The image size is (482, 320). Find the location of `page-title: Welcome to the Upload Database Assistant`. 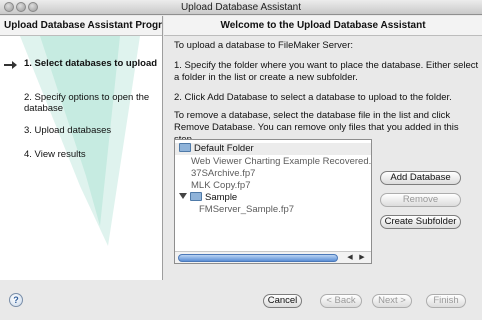

page-title: Welcome to the Upload Database Assistant is located at coordinates (323, 26).